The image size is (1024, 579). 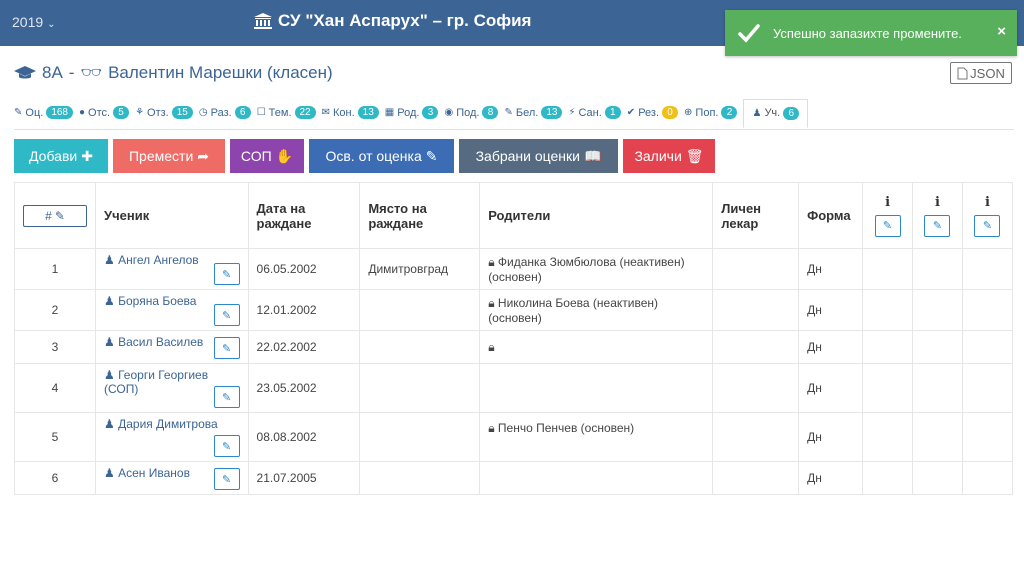 What do you see at coordinates (55, 310) in the screenshot?
I see `row-number: 2` at bounding box center [55, 310].